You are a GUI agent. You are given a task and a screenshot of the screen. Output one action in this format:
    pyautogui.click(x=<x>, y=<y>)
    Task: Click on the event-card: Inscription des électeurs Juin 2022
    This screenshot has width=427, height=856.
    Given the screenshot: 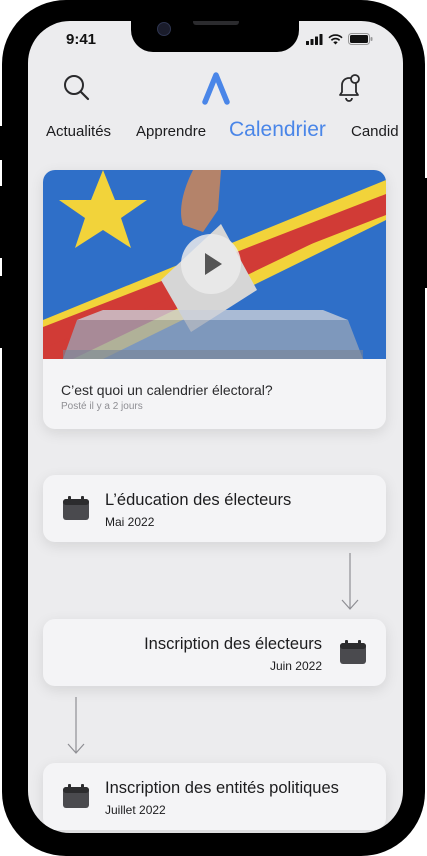 What is the action you would take?
    pyautogui.click(x=214, y=652)
    